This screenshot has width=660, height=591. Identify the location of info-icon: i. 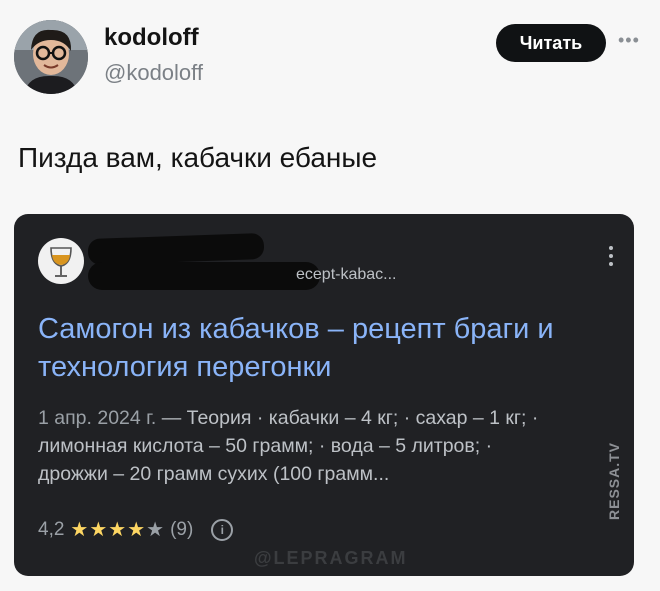
(222, 530).